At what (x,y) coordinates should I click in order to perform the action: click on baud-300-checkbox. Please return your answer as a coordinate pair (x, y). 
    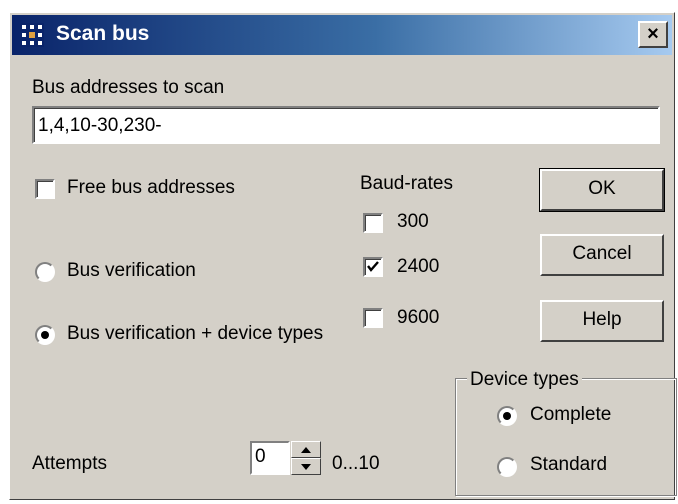
    Looking at the image, I should click on (373, 223).